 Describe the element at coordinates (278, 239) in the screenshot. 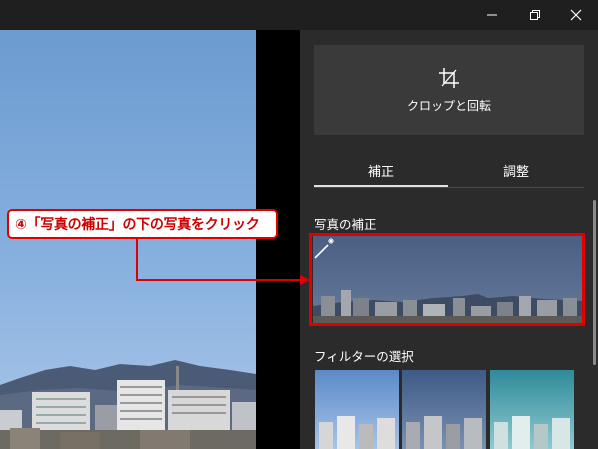

I see `canvas-gap` at that location.